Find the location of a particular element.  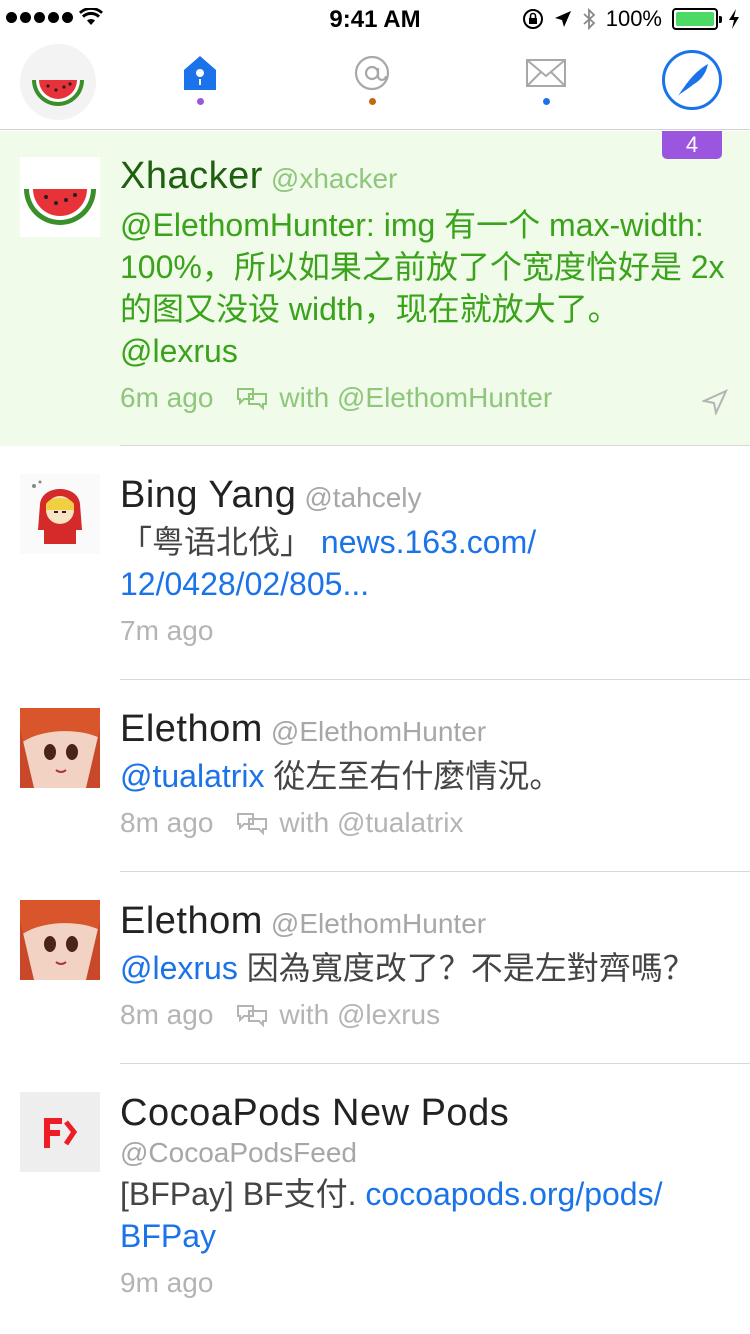

tweet-meta: 6m ago with @ElethomHunter is located at coordinates (425, 398).